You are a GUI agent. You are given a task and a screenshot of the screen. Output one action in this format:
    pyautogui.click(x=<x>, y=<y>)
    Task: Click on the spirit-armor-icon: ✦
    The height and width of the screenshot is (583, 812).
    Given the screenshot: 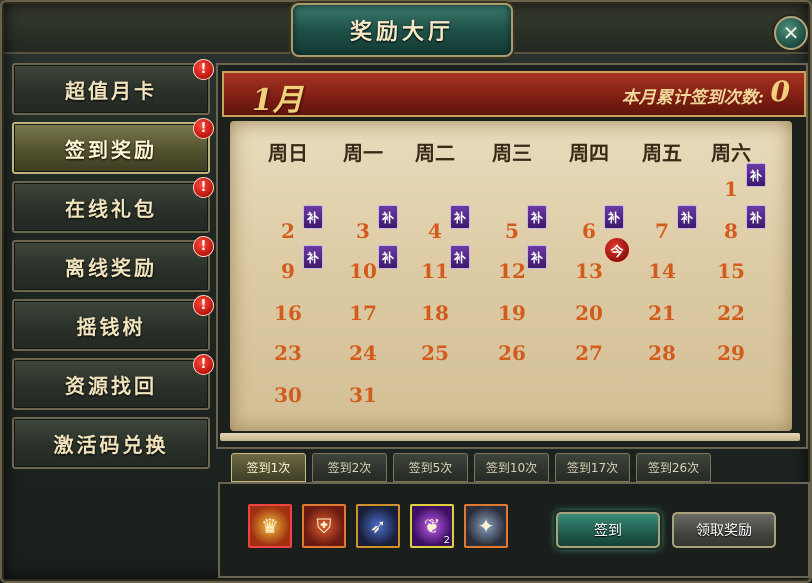 What is the action you would take?
    pyautogui.click(x=486, y=526)
    